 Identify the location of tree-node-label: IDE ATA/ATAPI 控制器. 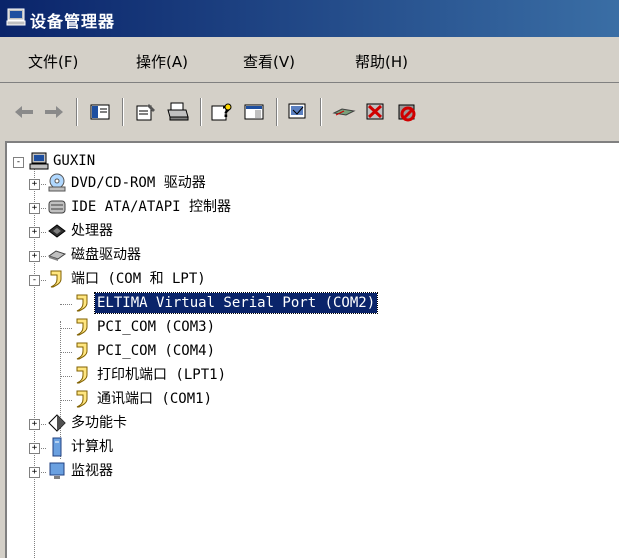
(151, 207).